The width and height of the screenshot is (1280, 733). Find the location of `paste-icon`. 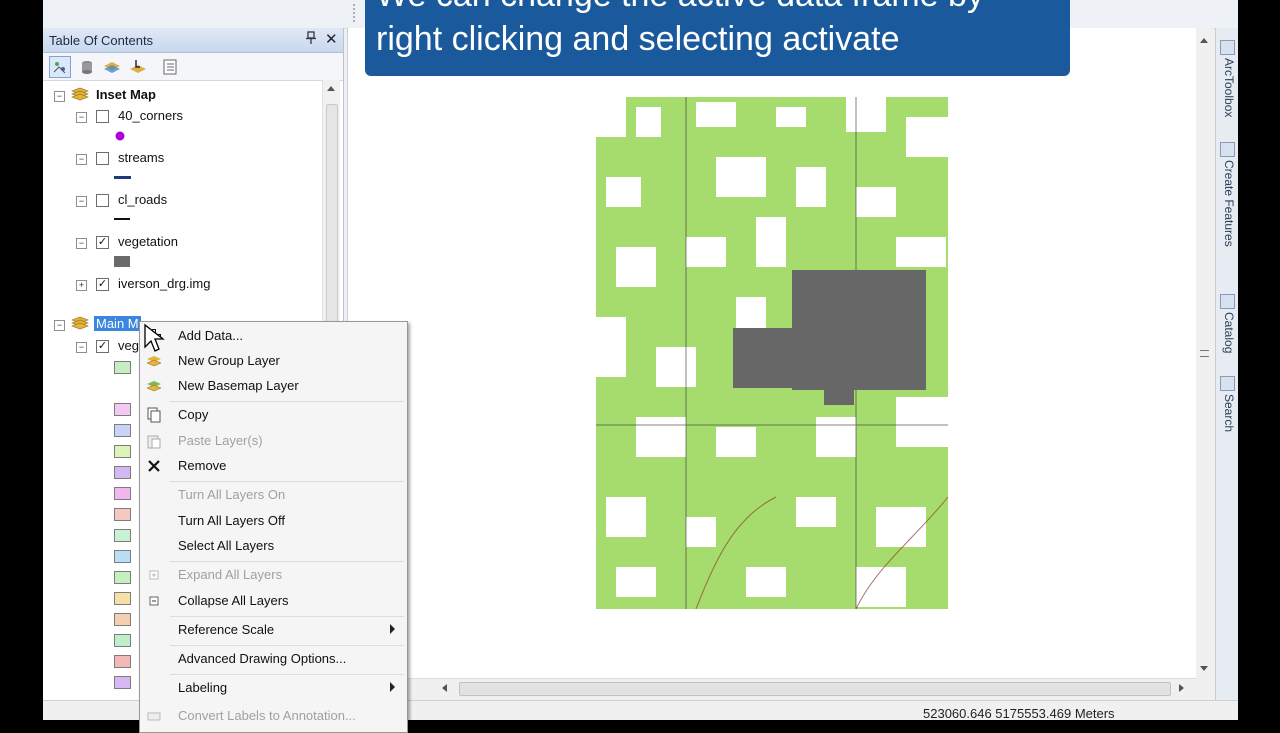

paste-icon is located at coordinates (154, 441).